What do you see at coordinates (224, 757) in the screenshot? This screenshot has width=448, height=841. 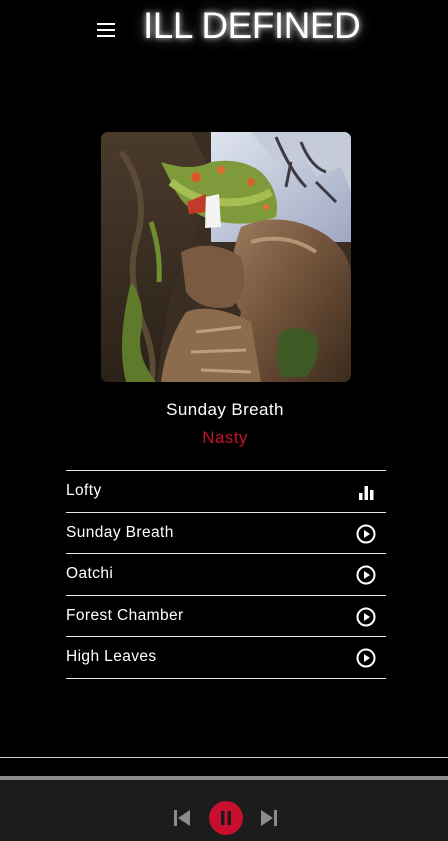 I see `player-divider` at bounding box center [224, 757].